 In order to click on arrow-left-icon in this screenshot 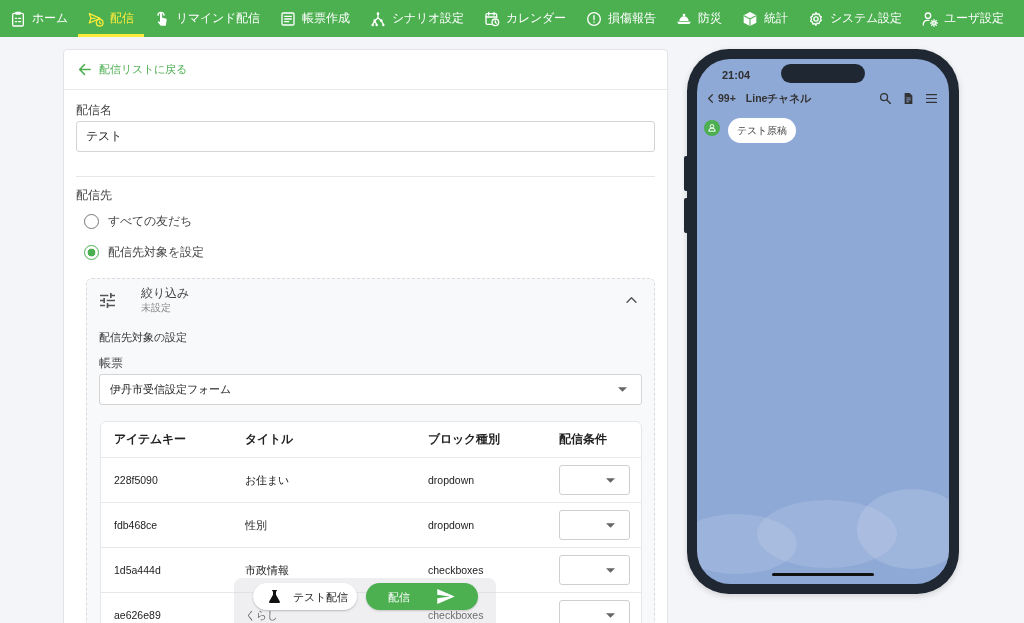, I will do `click(84, 69)`.